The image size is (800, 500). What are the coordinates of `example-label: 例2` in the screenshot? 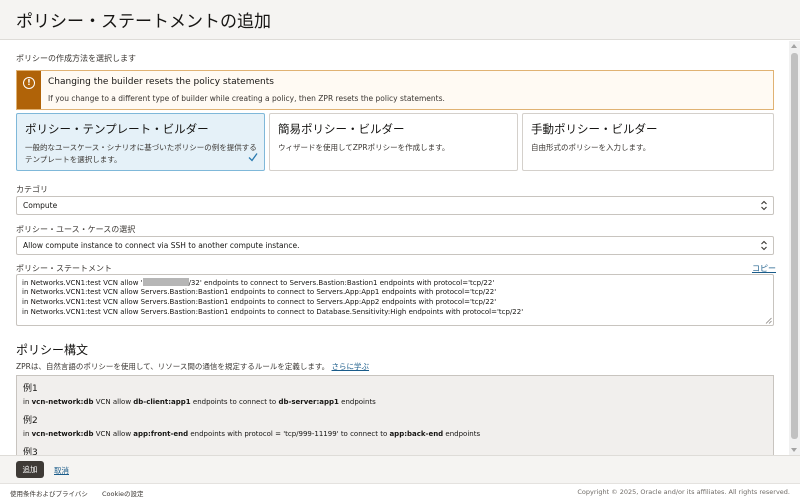 It's located at (30, 421).